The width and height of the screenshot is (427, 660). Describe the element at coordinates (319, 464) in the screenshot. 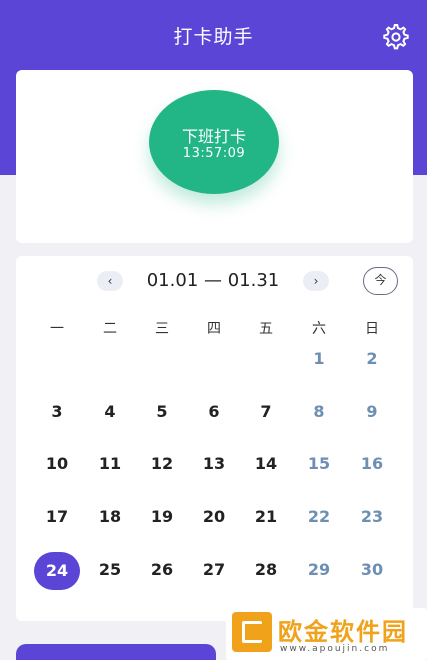

I see `calendar-day: 15` at that location.